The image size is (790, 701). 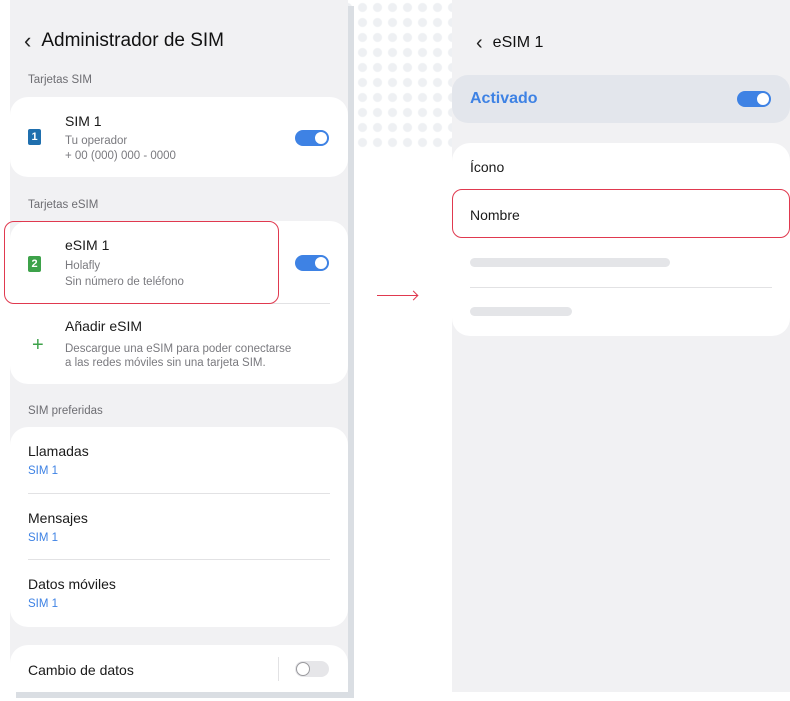 What do you see at coordinates (754, 99) in the screenshot?
I see `activated-toggle` at bounding box center [754, 99].